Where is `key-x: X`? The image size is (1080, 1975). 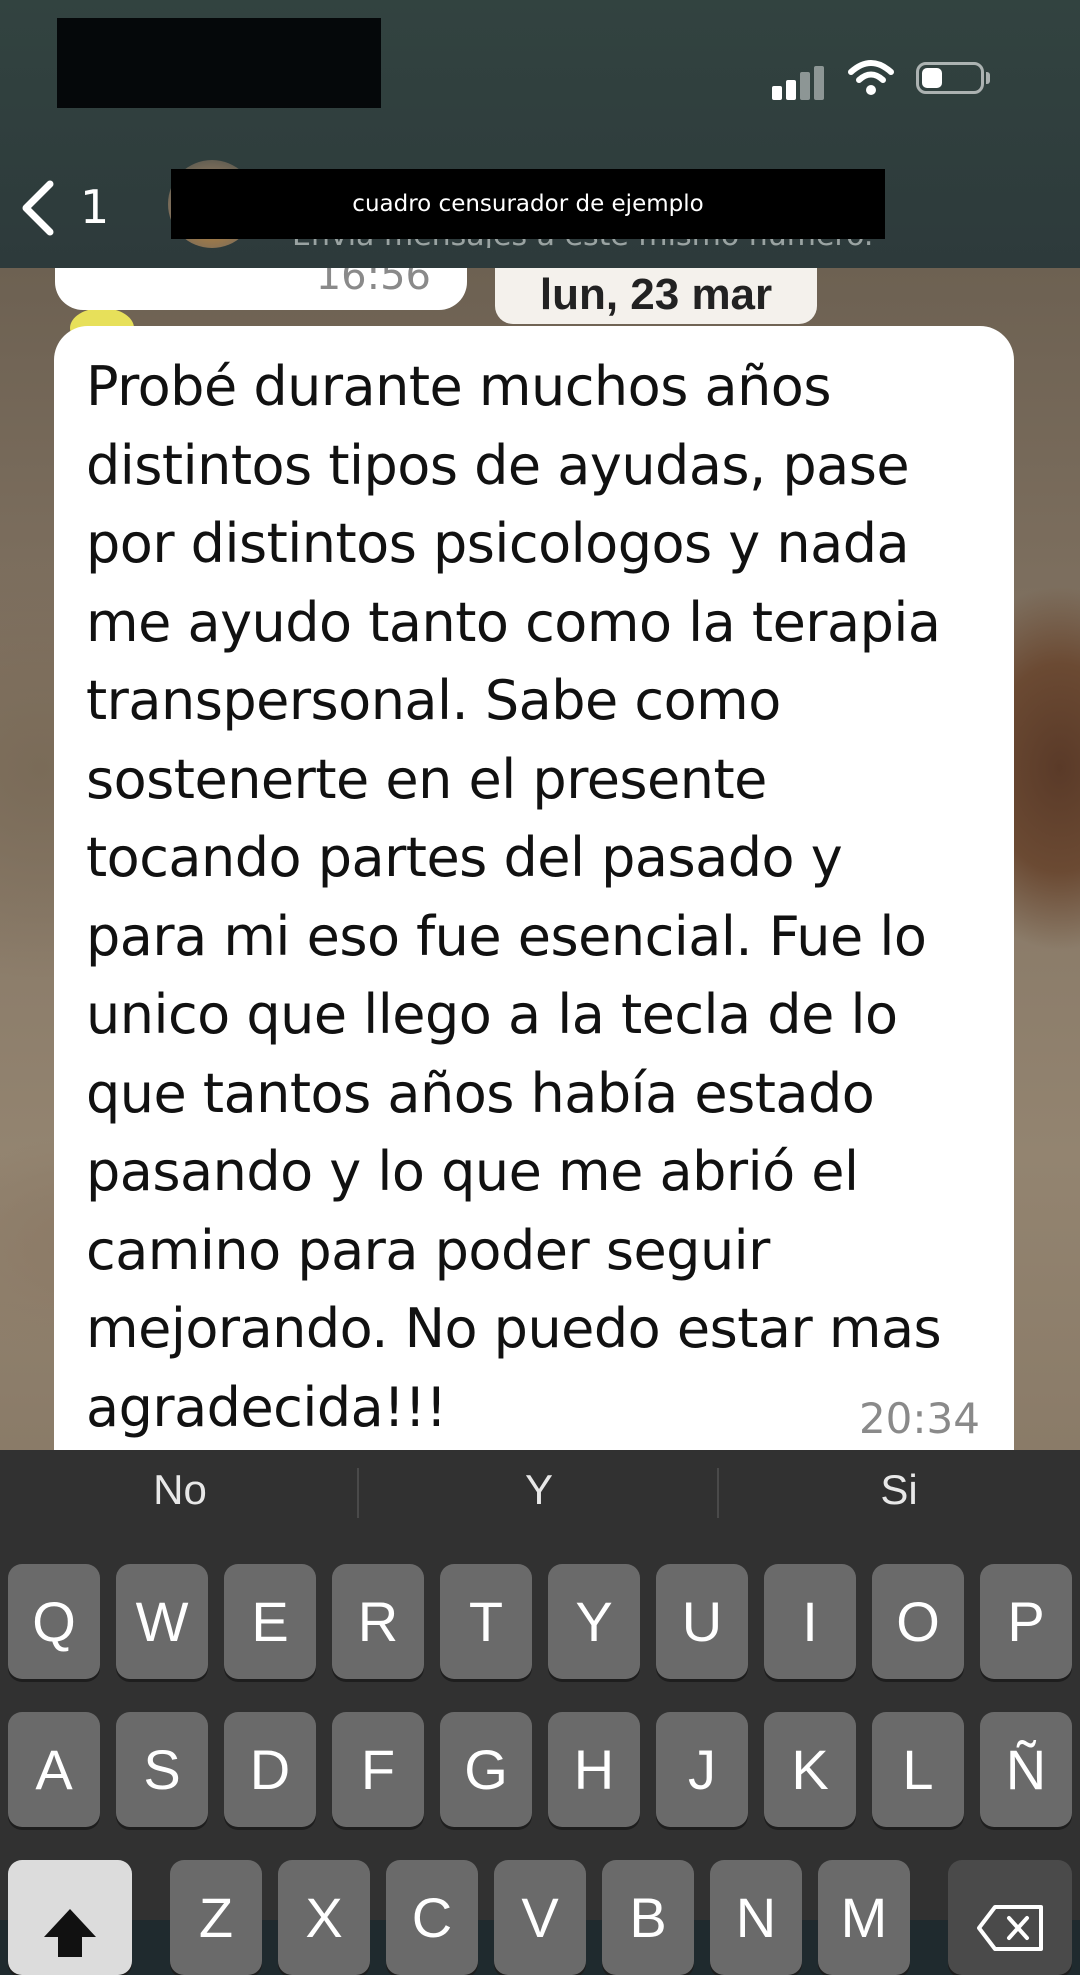 key-x: X is located at coordinates (324, 1917).